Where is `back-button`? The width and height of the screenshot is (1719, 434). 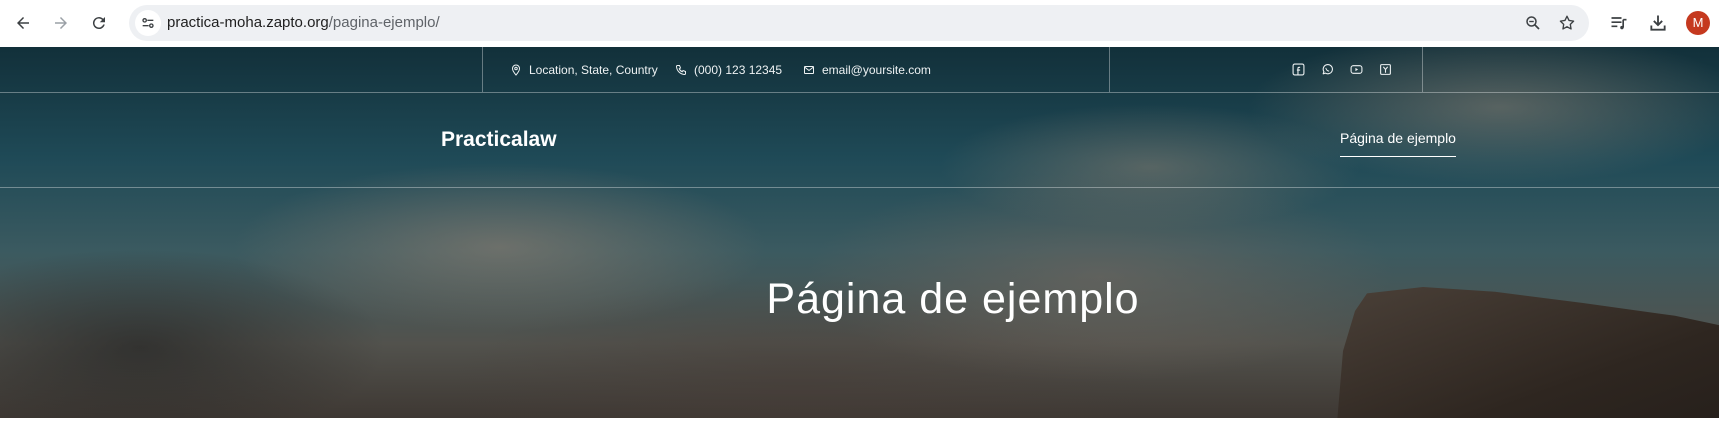
back-button is located at coordinates (23, 23).